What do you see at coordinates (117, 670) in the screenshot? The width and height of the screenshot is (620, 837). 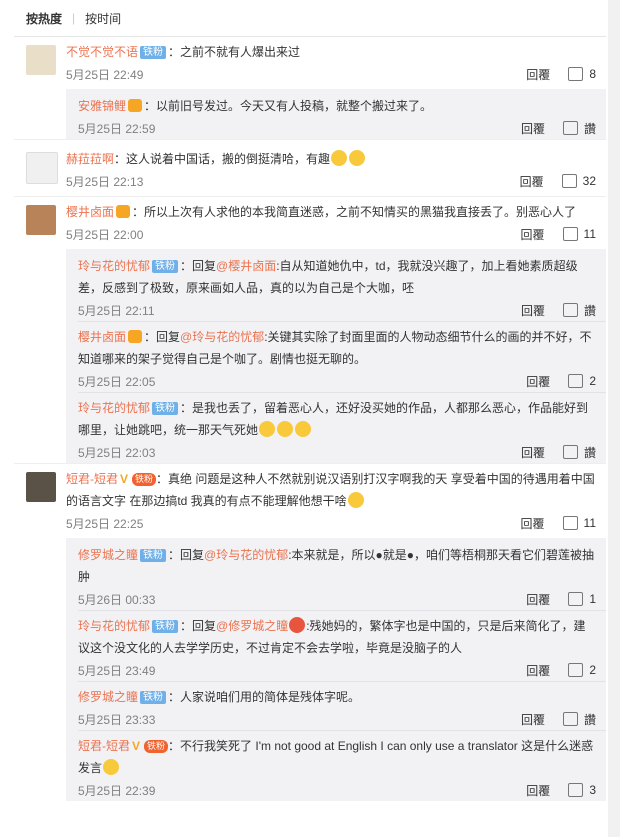 I see `reply-time: 5月25日 23:49` at bounding box center [117, 670].